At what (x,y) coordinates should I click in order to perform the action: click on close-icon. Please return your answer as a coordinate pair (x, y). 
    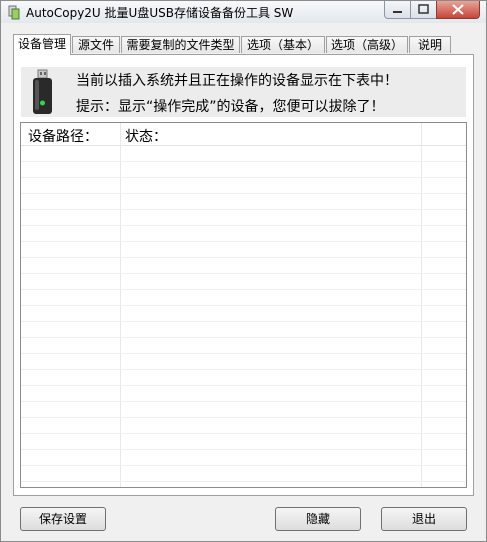
    Looking at the image, I should click on (458, 9).